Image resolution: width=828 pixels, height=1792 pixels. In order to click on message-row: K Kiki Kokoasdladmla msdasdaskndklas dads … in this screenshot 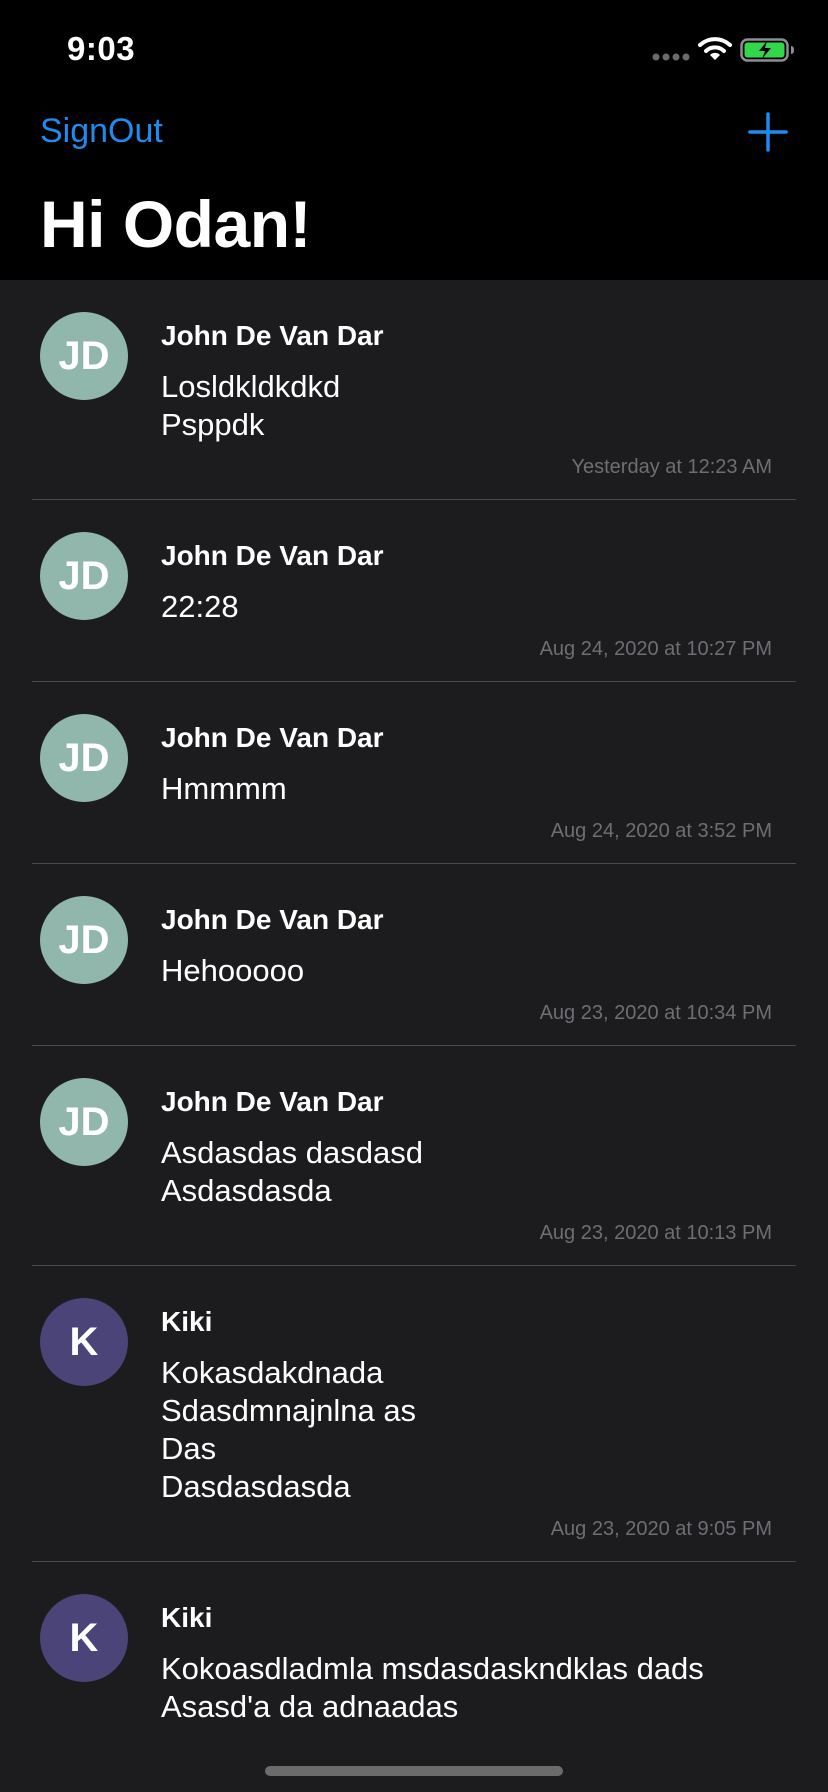, I will do `click(414, 1659)`.